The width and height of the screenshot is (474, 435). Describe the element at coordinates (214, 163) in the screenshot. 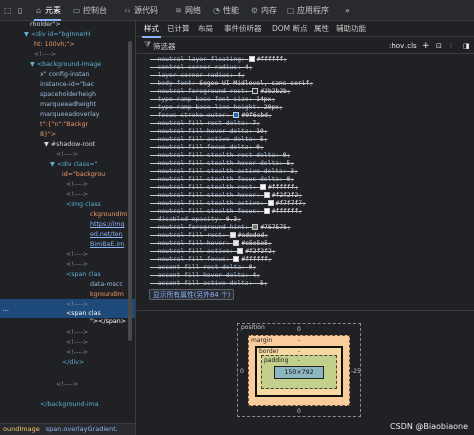

I see `css-property-name: --neutral-fill-stealth-hover-delta` at that location.